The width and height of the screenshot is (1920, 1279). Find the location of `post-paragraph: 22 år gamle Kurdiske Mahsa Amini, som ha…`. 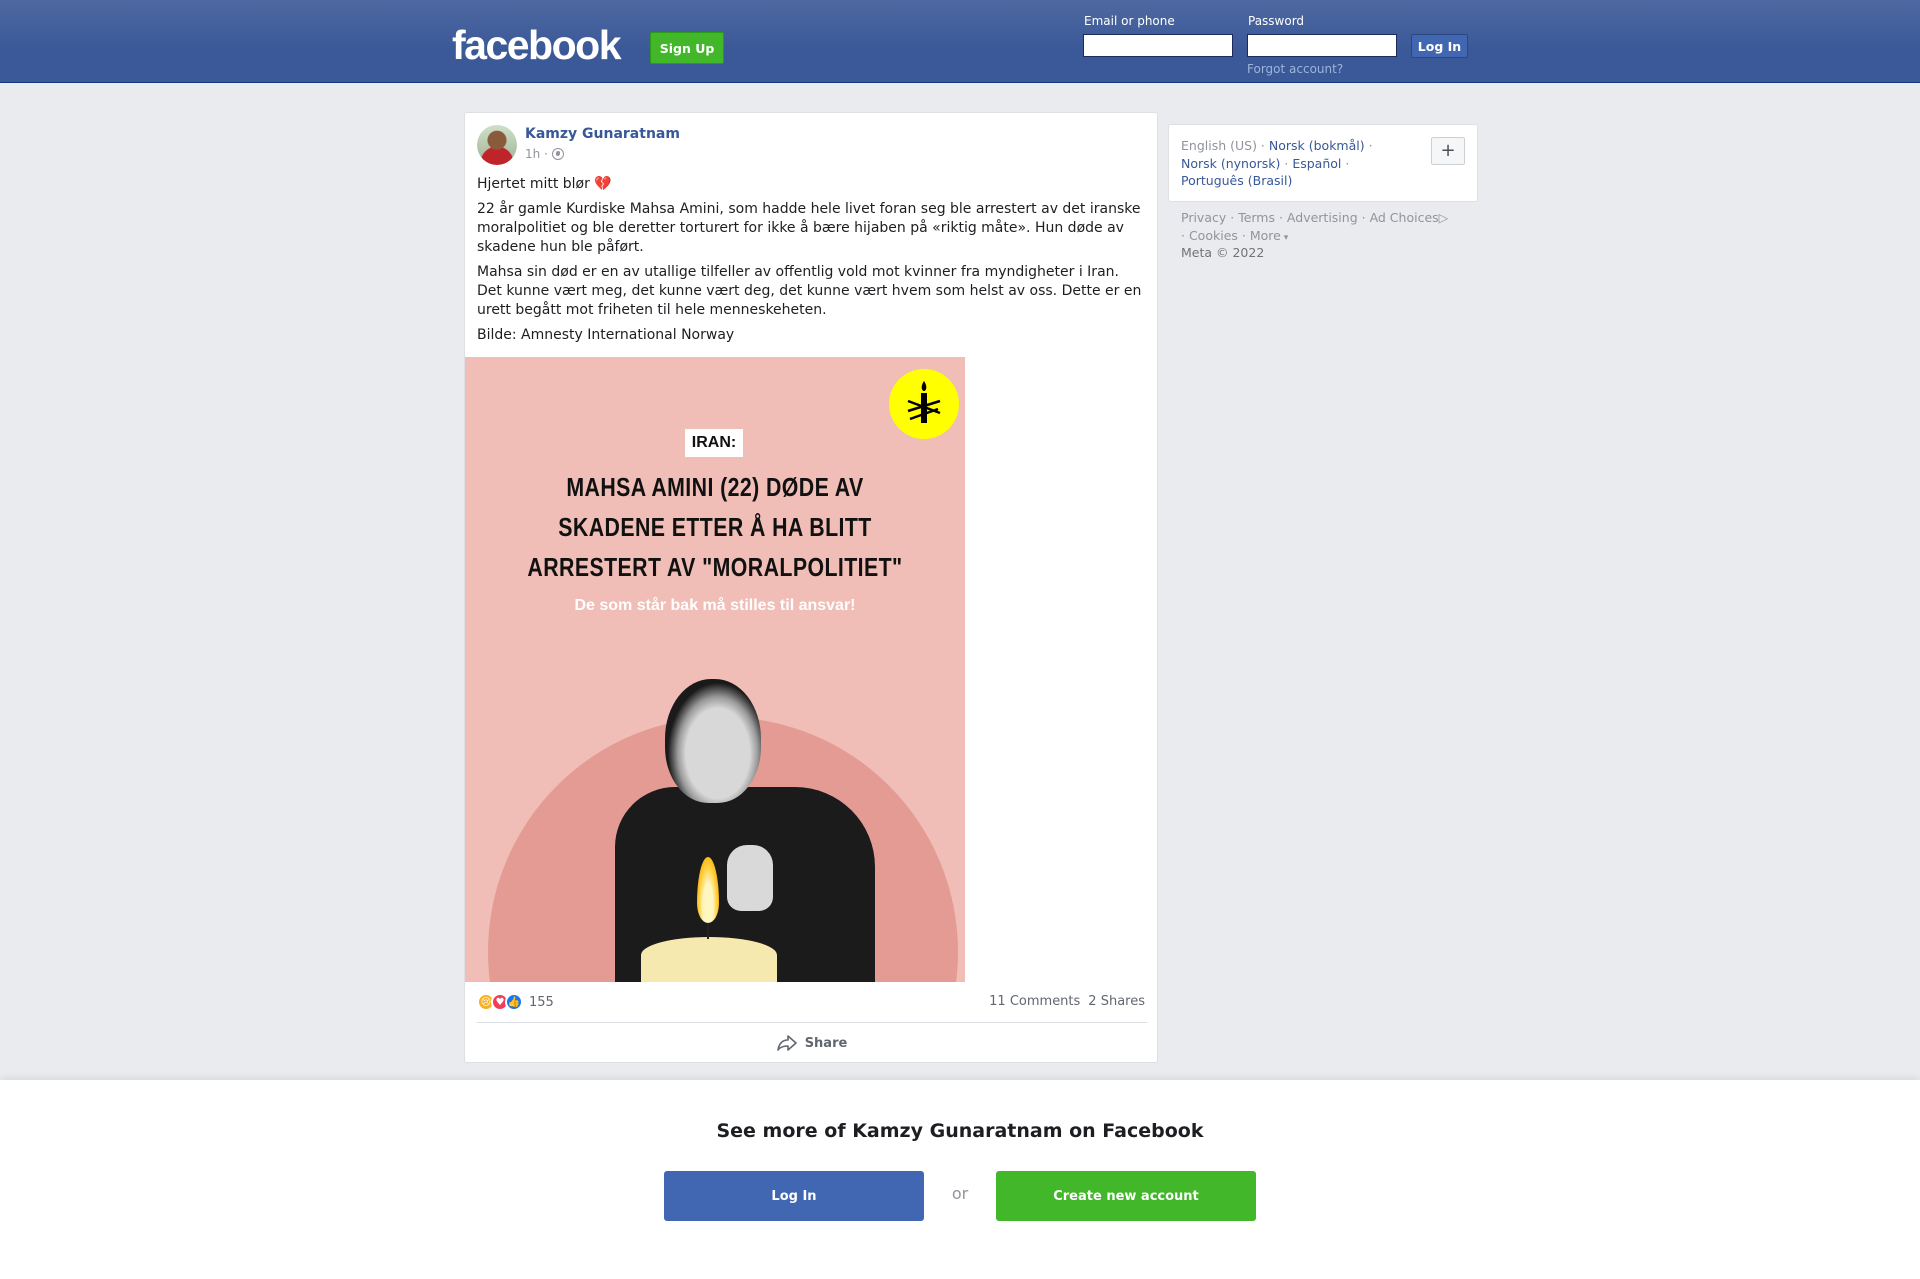

post-paragraph: 22 år gamle Kurdiske Mahsa Amini, som ha… is located at coordinates (809, 228).